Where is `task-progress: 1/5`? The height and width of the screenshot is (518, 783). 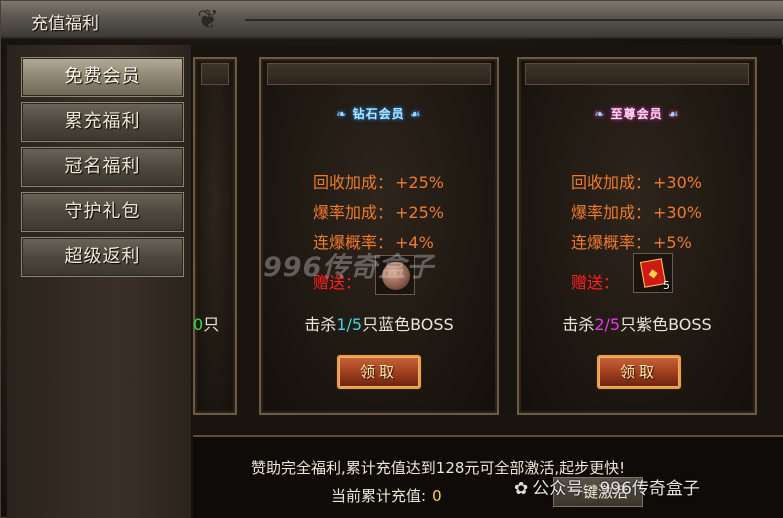
task-progress: 1/5 is located at coordinates (349, 324).